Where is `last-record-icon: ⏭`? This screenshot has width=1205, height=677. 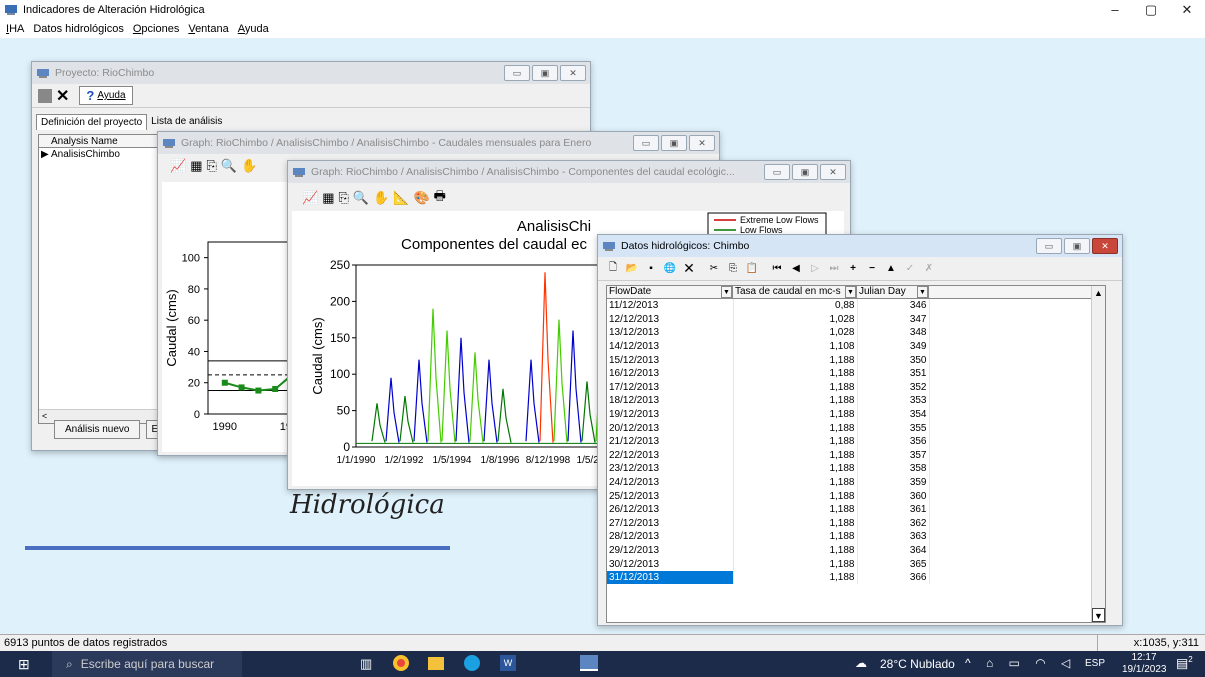
last-record-icon: ⏭ is located at coordinates (834, 269).